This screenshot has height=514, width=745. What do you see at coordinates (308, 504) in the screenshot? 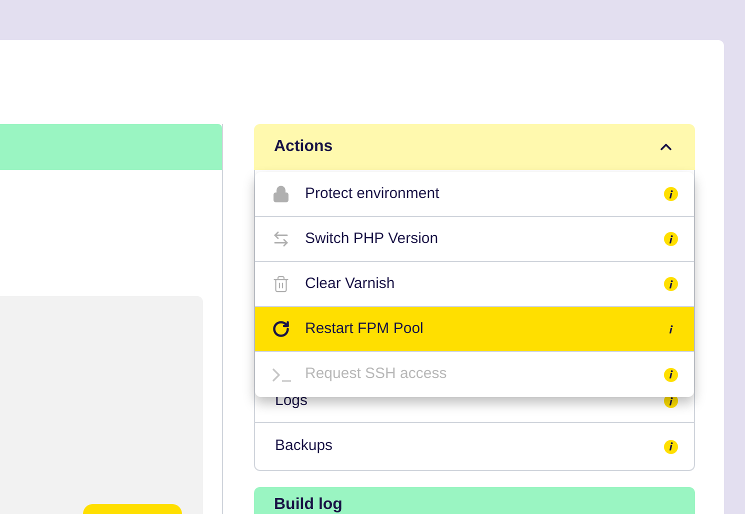
I see `build-log-title: Build log` at bounding box center [308, 504].